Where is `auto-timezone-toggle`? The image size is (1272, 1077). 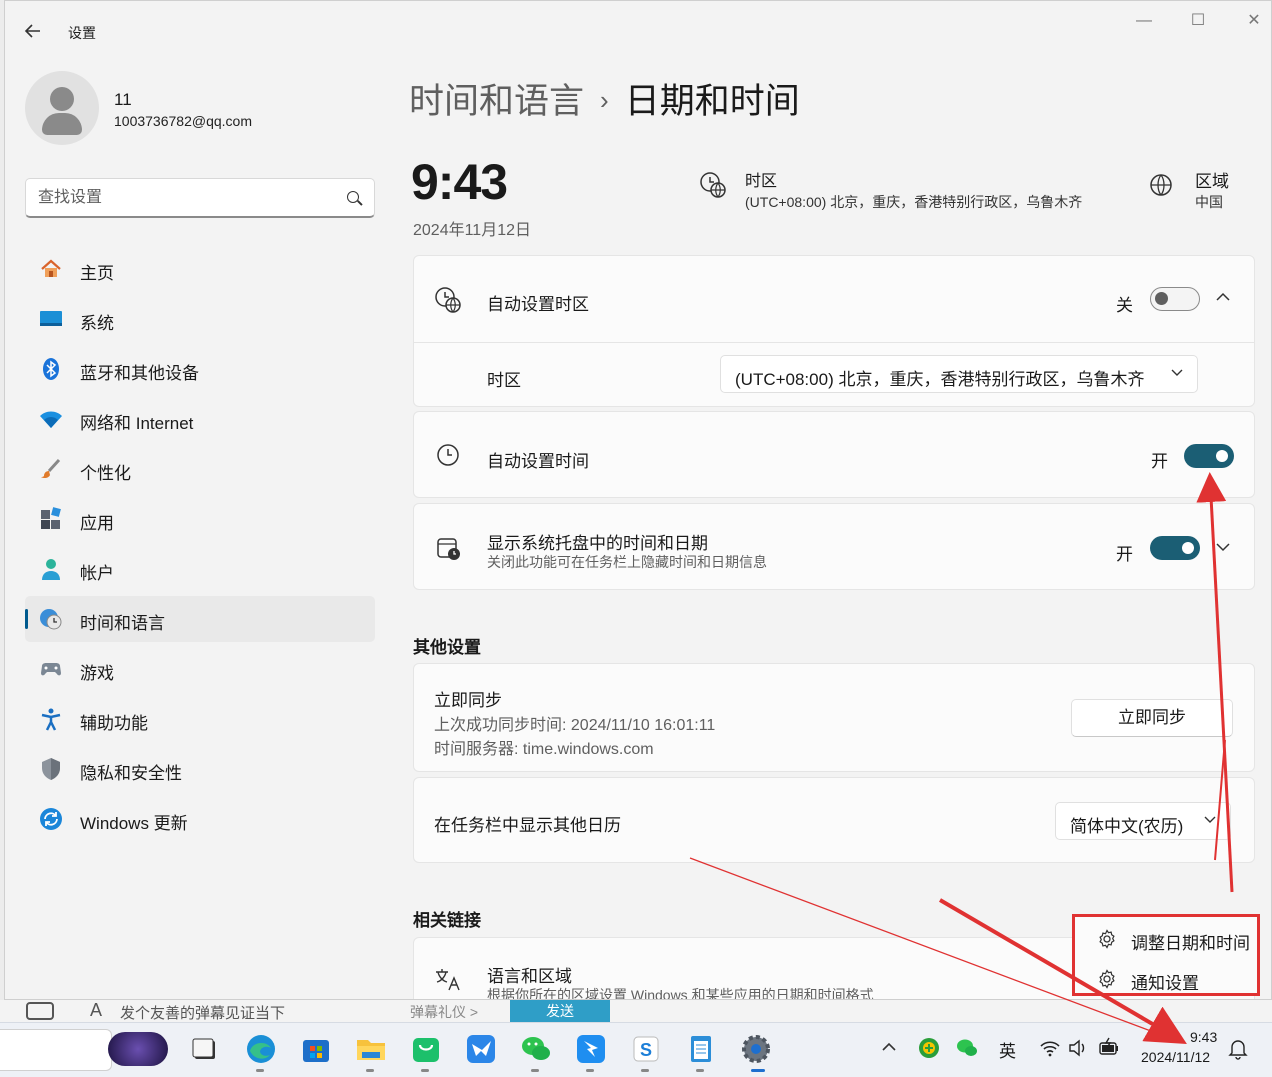 auto-timezone-toggle is located at coordinates (1175, 299).